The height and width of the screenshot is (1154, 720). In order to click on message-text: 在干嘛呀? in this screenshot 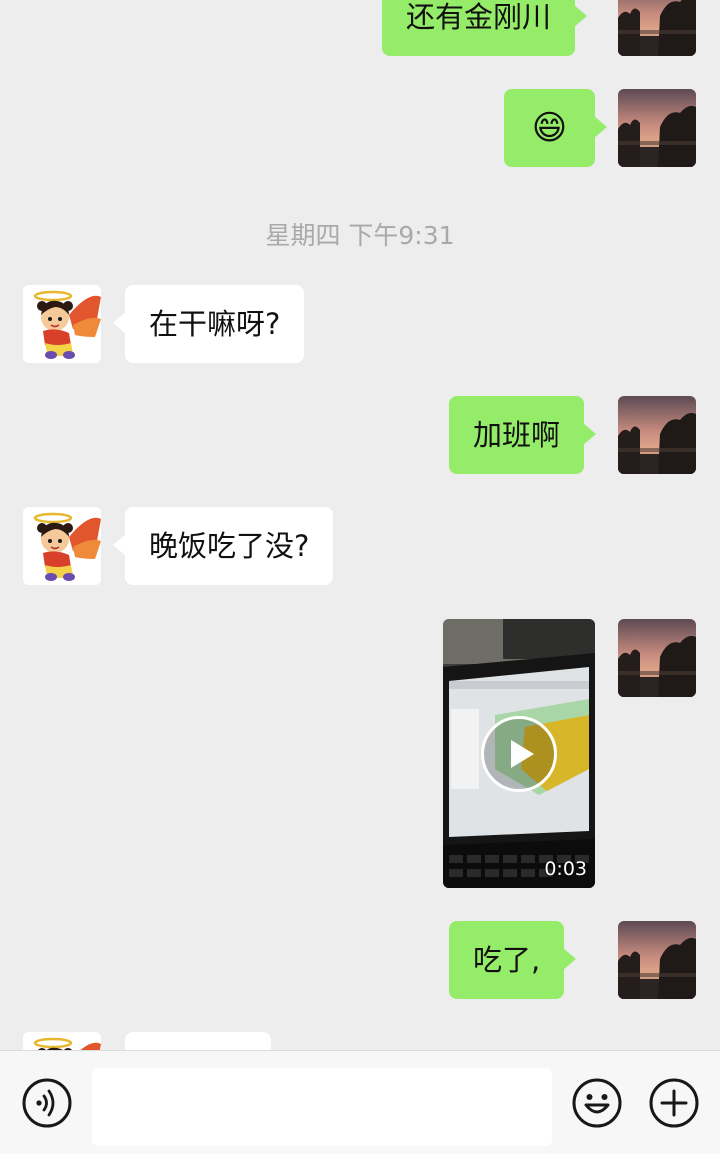, I will do `click(215, 324)`.